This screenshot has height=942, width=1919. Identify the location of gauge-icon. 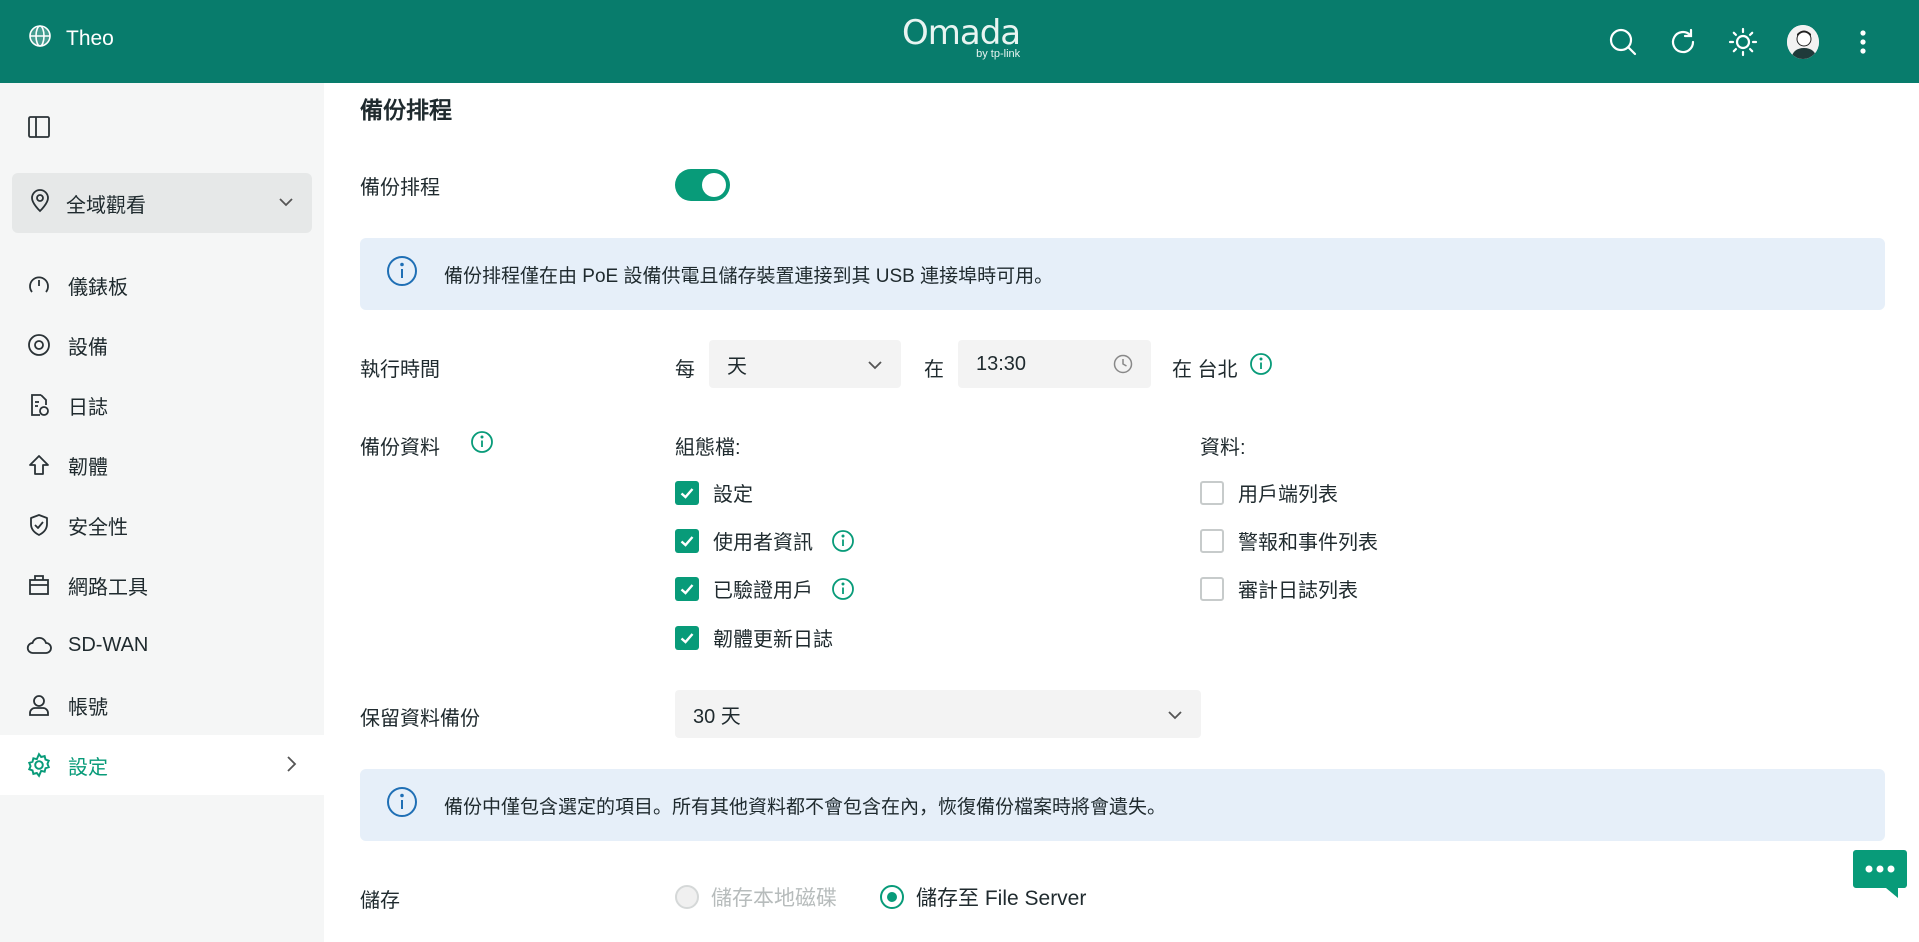
(39, 285).